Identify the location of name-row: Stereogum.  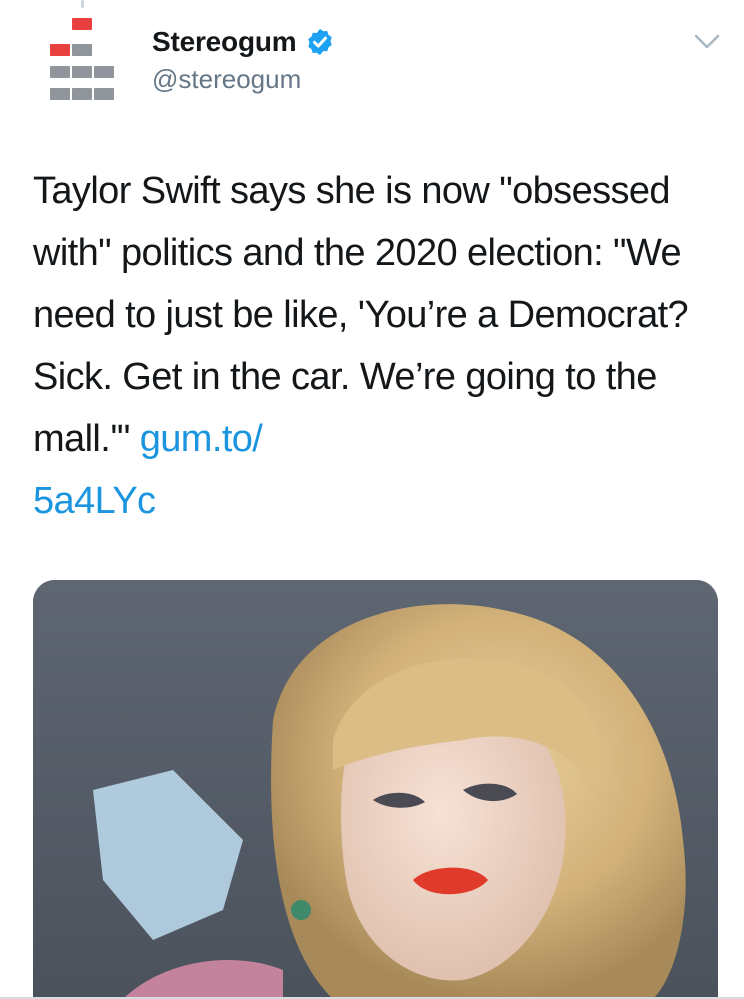
(243, 42).